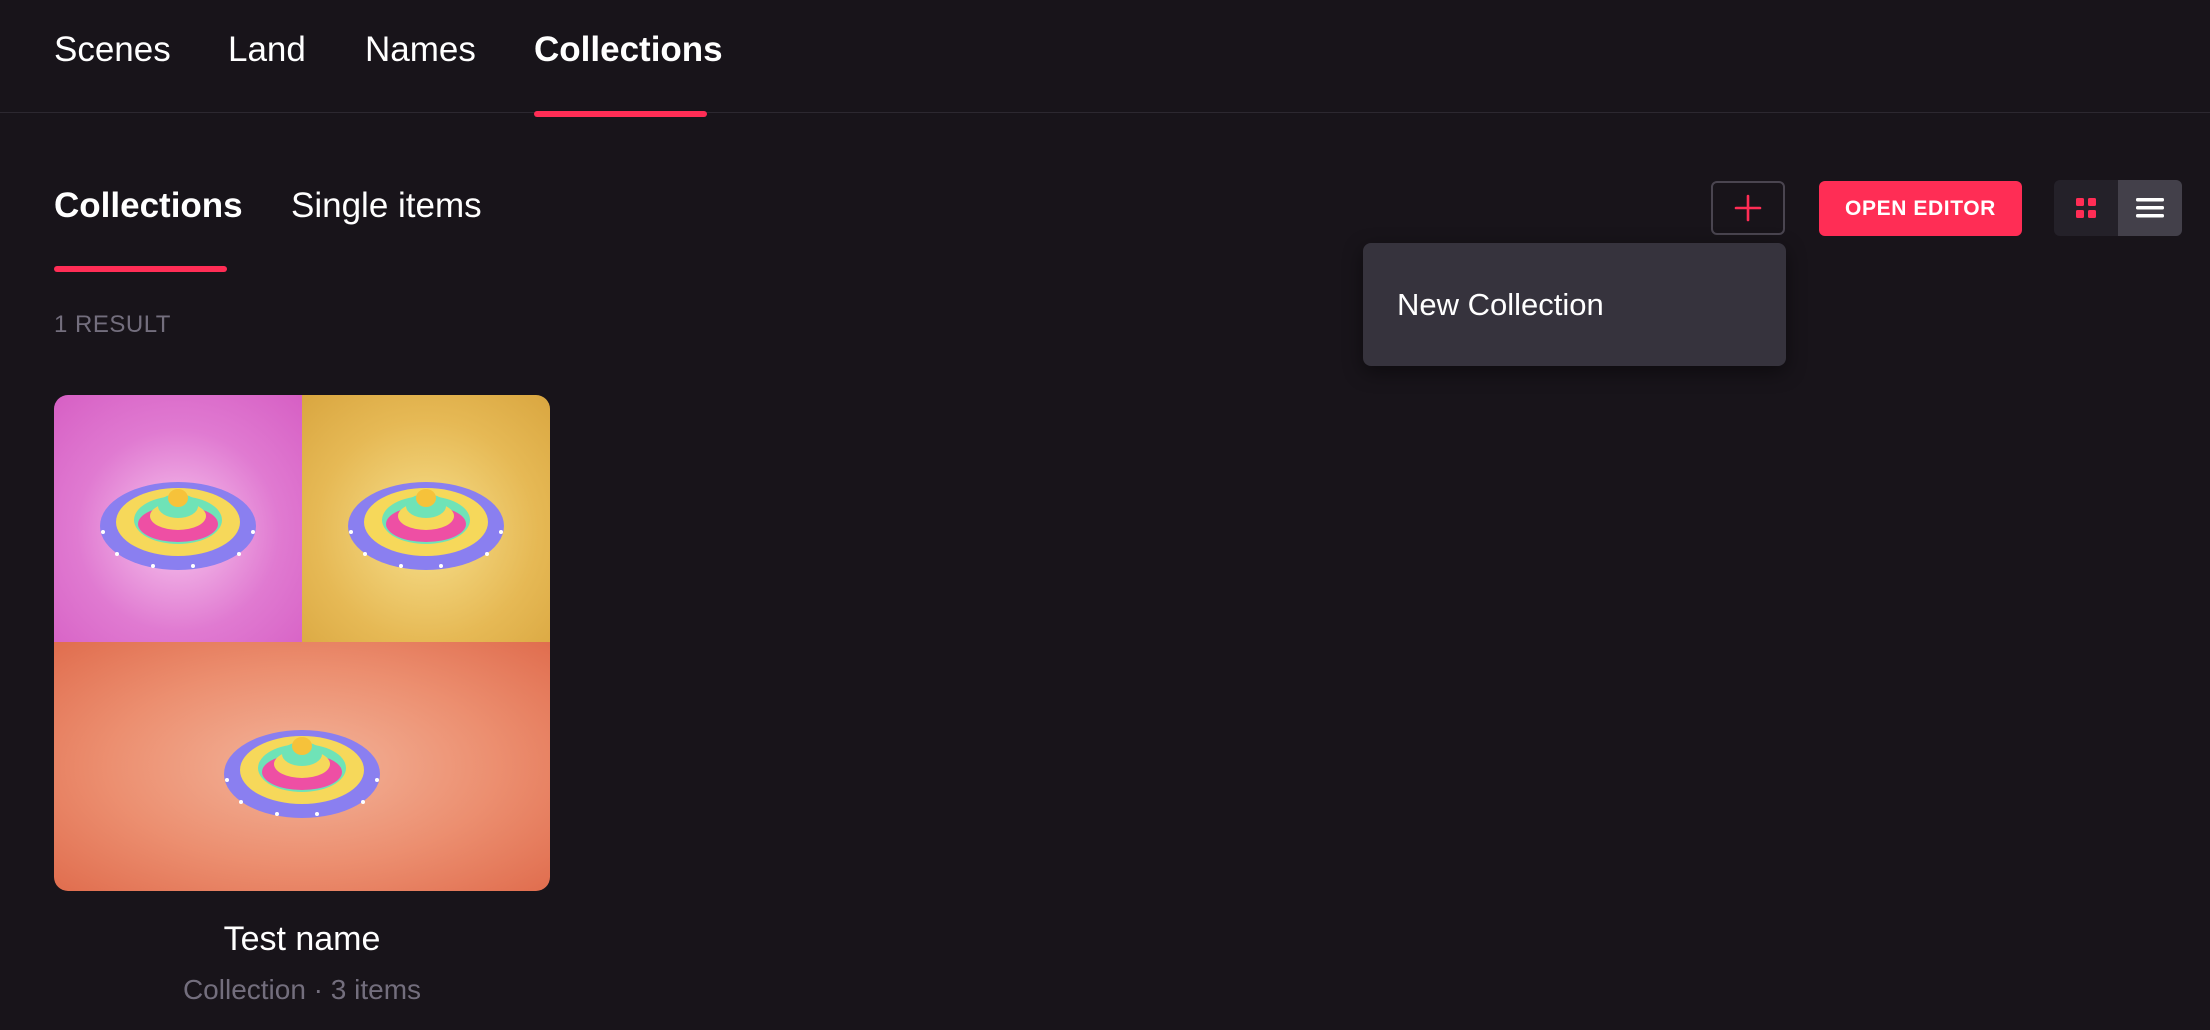 The width and height of the screenshot is (2210, 1030). I want to click on add-button, so click(1748, 208).